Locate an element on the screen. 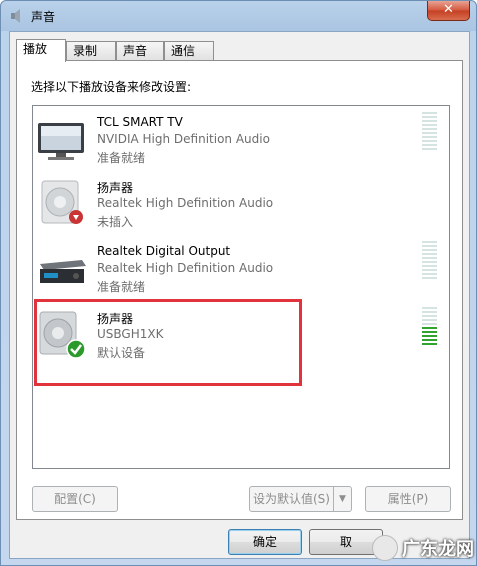 The image size is (477, 566). tab-communications: 通信 is located at coordinates (189, 51).